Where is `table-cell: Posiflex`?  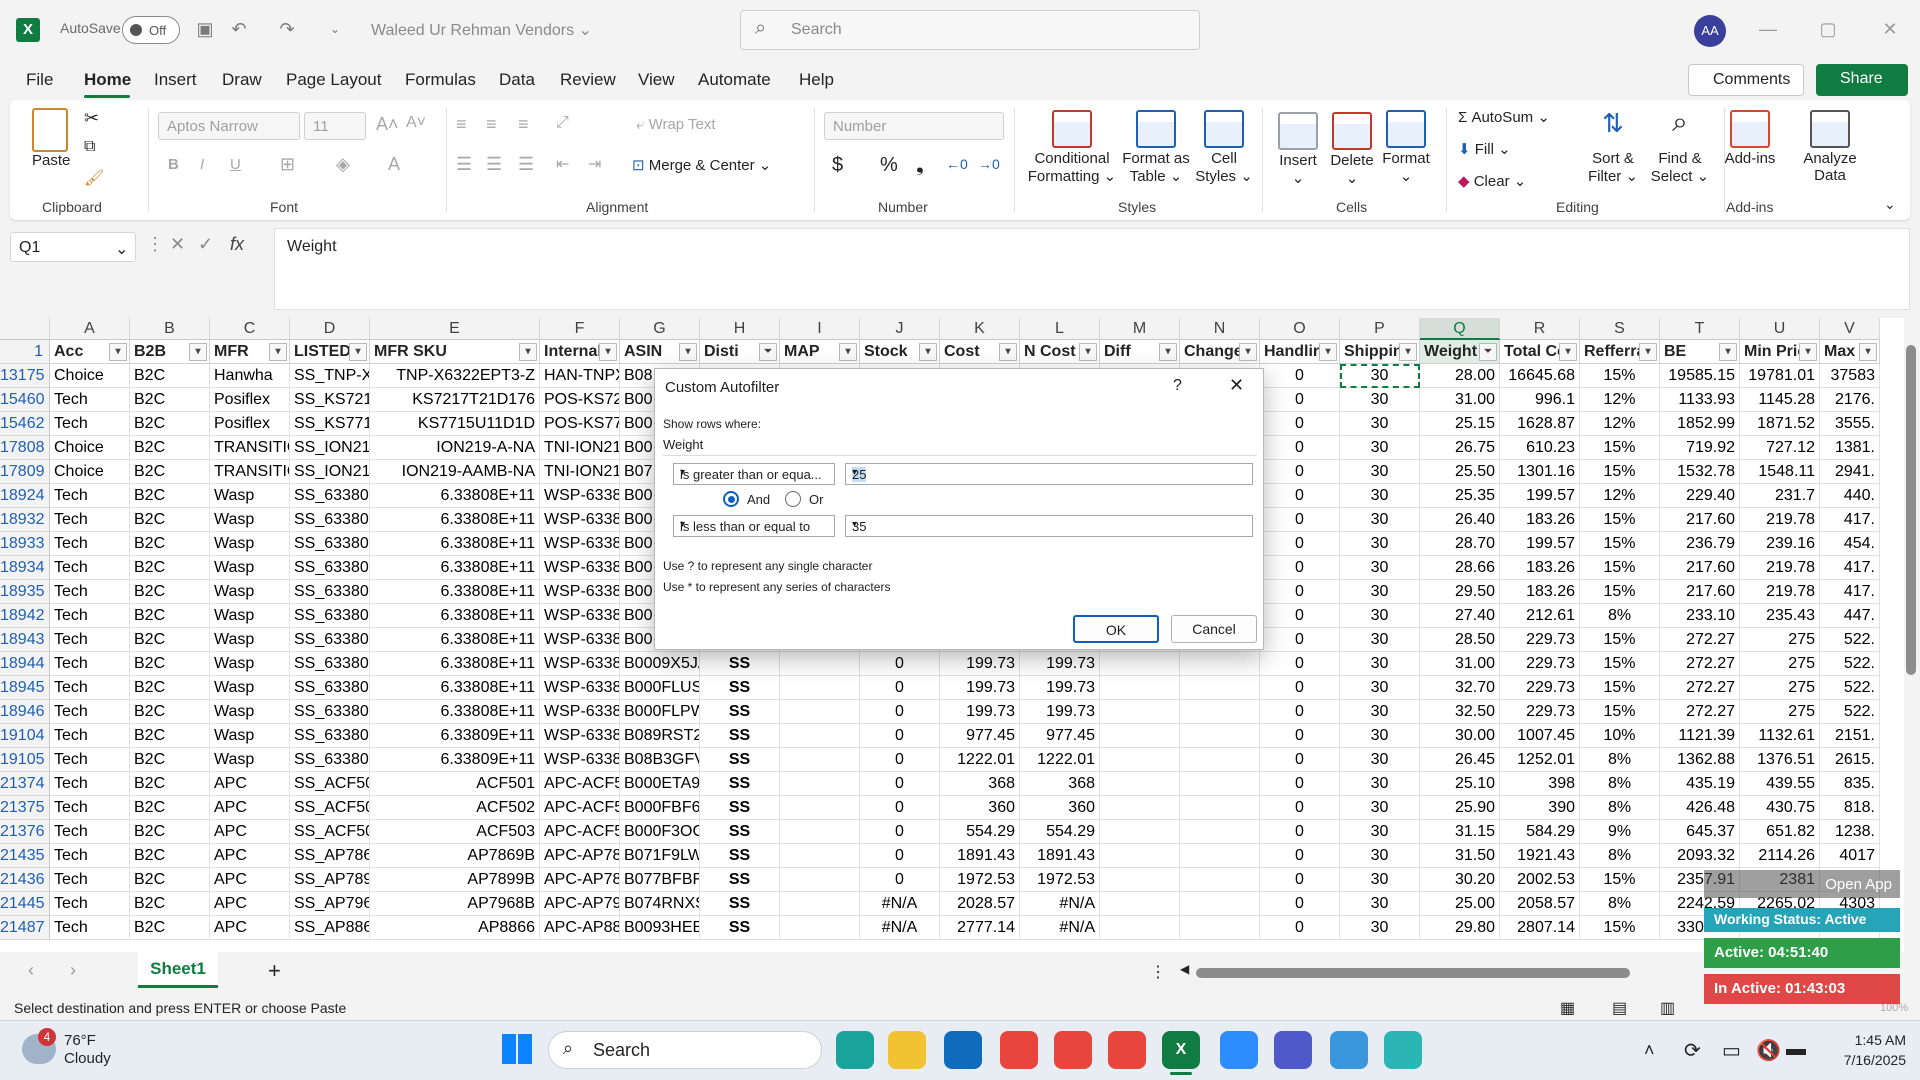
table-cell: Posiflex is located at coordinates (250, 400).